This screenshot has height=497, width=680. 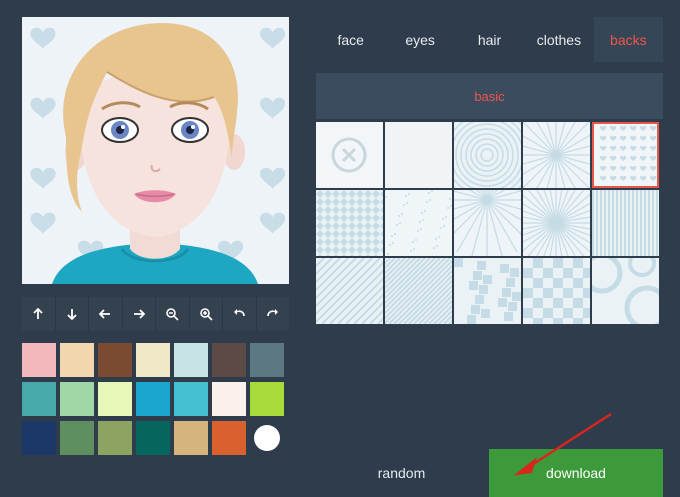 I want to click on background-option-dots, so click(x=418, y=223).